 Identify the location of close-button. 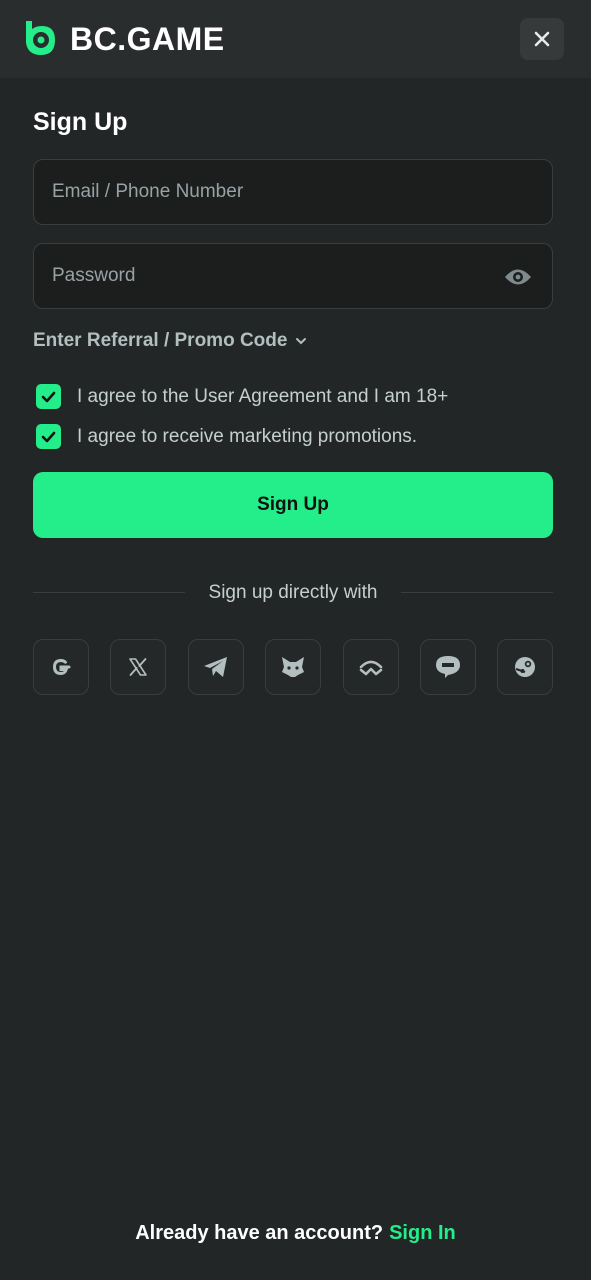
(542, 39).